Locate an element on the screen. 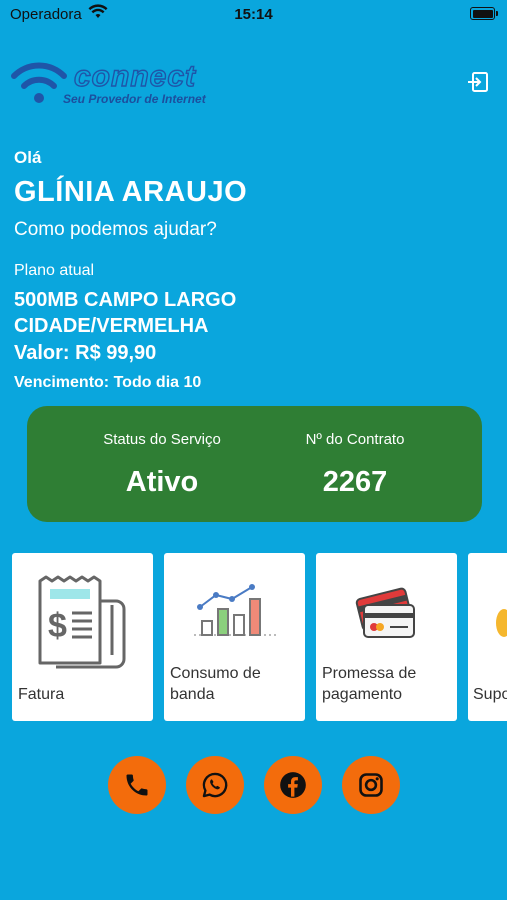 Image resolution: width=507 pixels, height=900 pixels. status-bar: Operadora 15:14 is located at coordinates (253, 15).